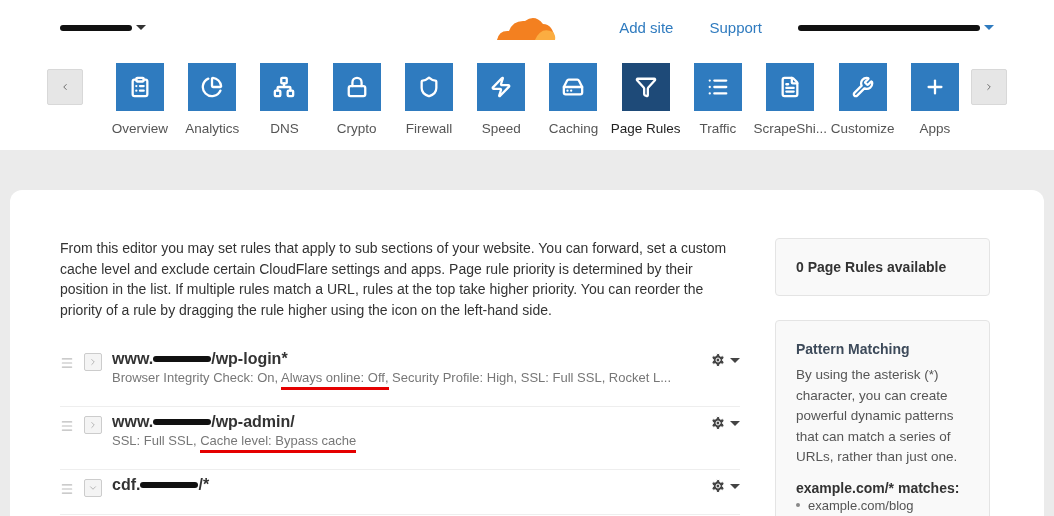 The image size is (1054, 516). What do you see at coordinates (356, 99) in the screenshot?
I see `nav-tab: Crypto` at bounding box center [356, 99].